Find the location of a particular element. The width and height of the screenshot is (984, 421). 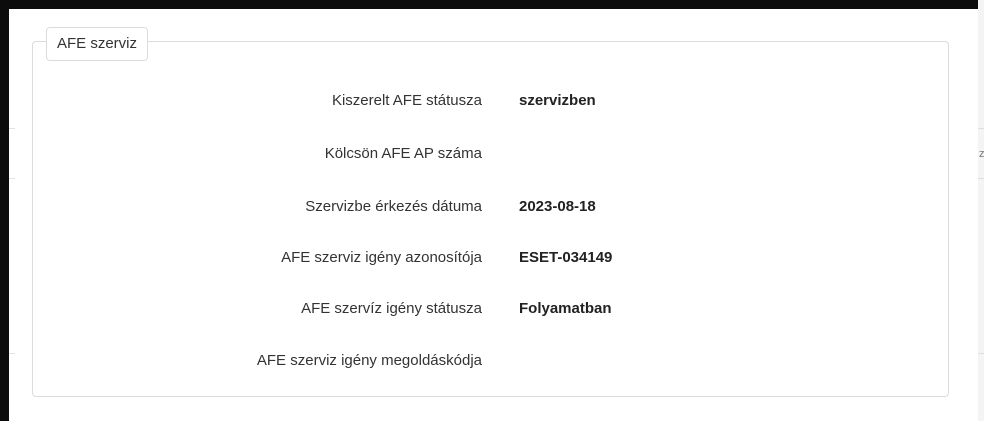

field-row-removed-afe-status: Kiszerelt AFE státusza szervizben is located at coordinates (492, 101).